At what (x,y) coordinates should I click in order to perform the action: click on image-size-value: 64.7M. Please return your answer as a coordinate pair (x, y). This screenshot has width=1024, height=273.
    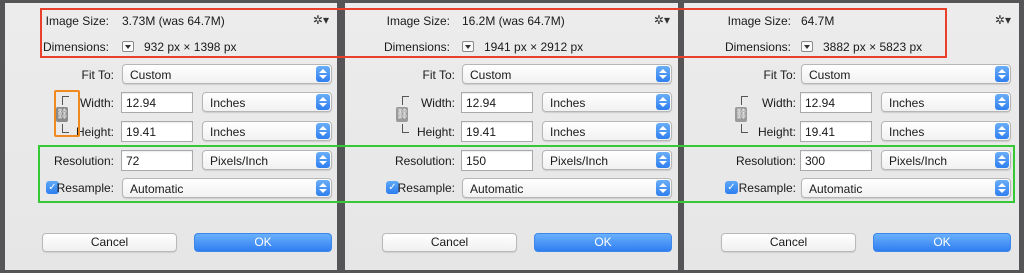
    Looking at the image, I should click on (818, 21).